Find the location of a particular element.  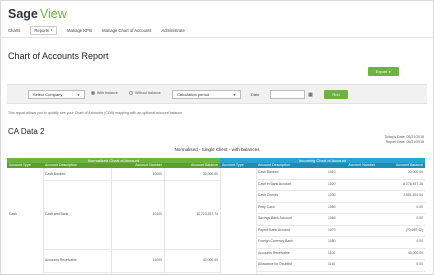

nav-item-manage-kpis: Manage KPIs is located at coordinates (79, 30).